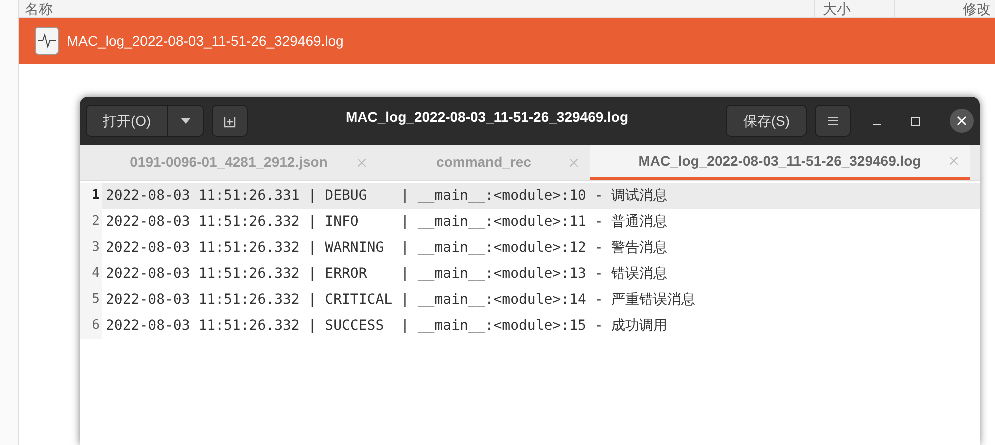  Describe the element at coordinates (91, 300) in the screenshot. I see `line-number: 5` at that location.